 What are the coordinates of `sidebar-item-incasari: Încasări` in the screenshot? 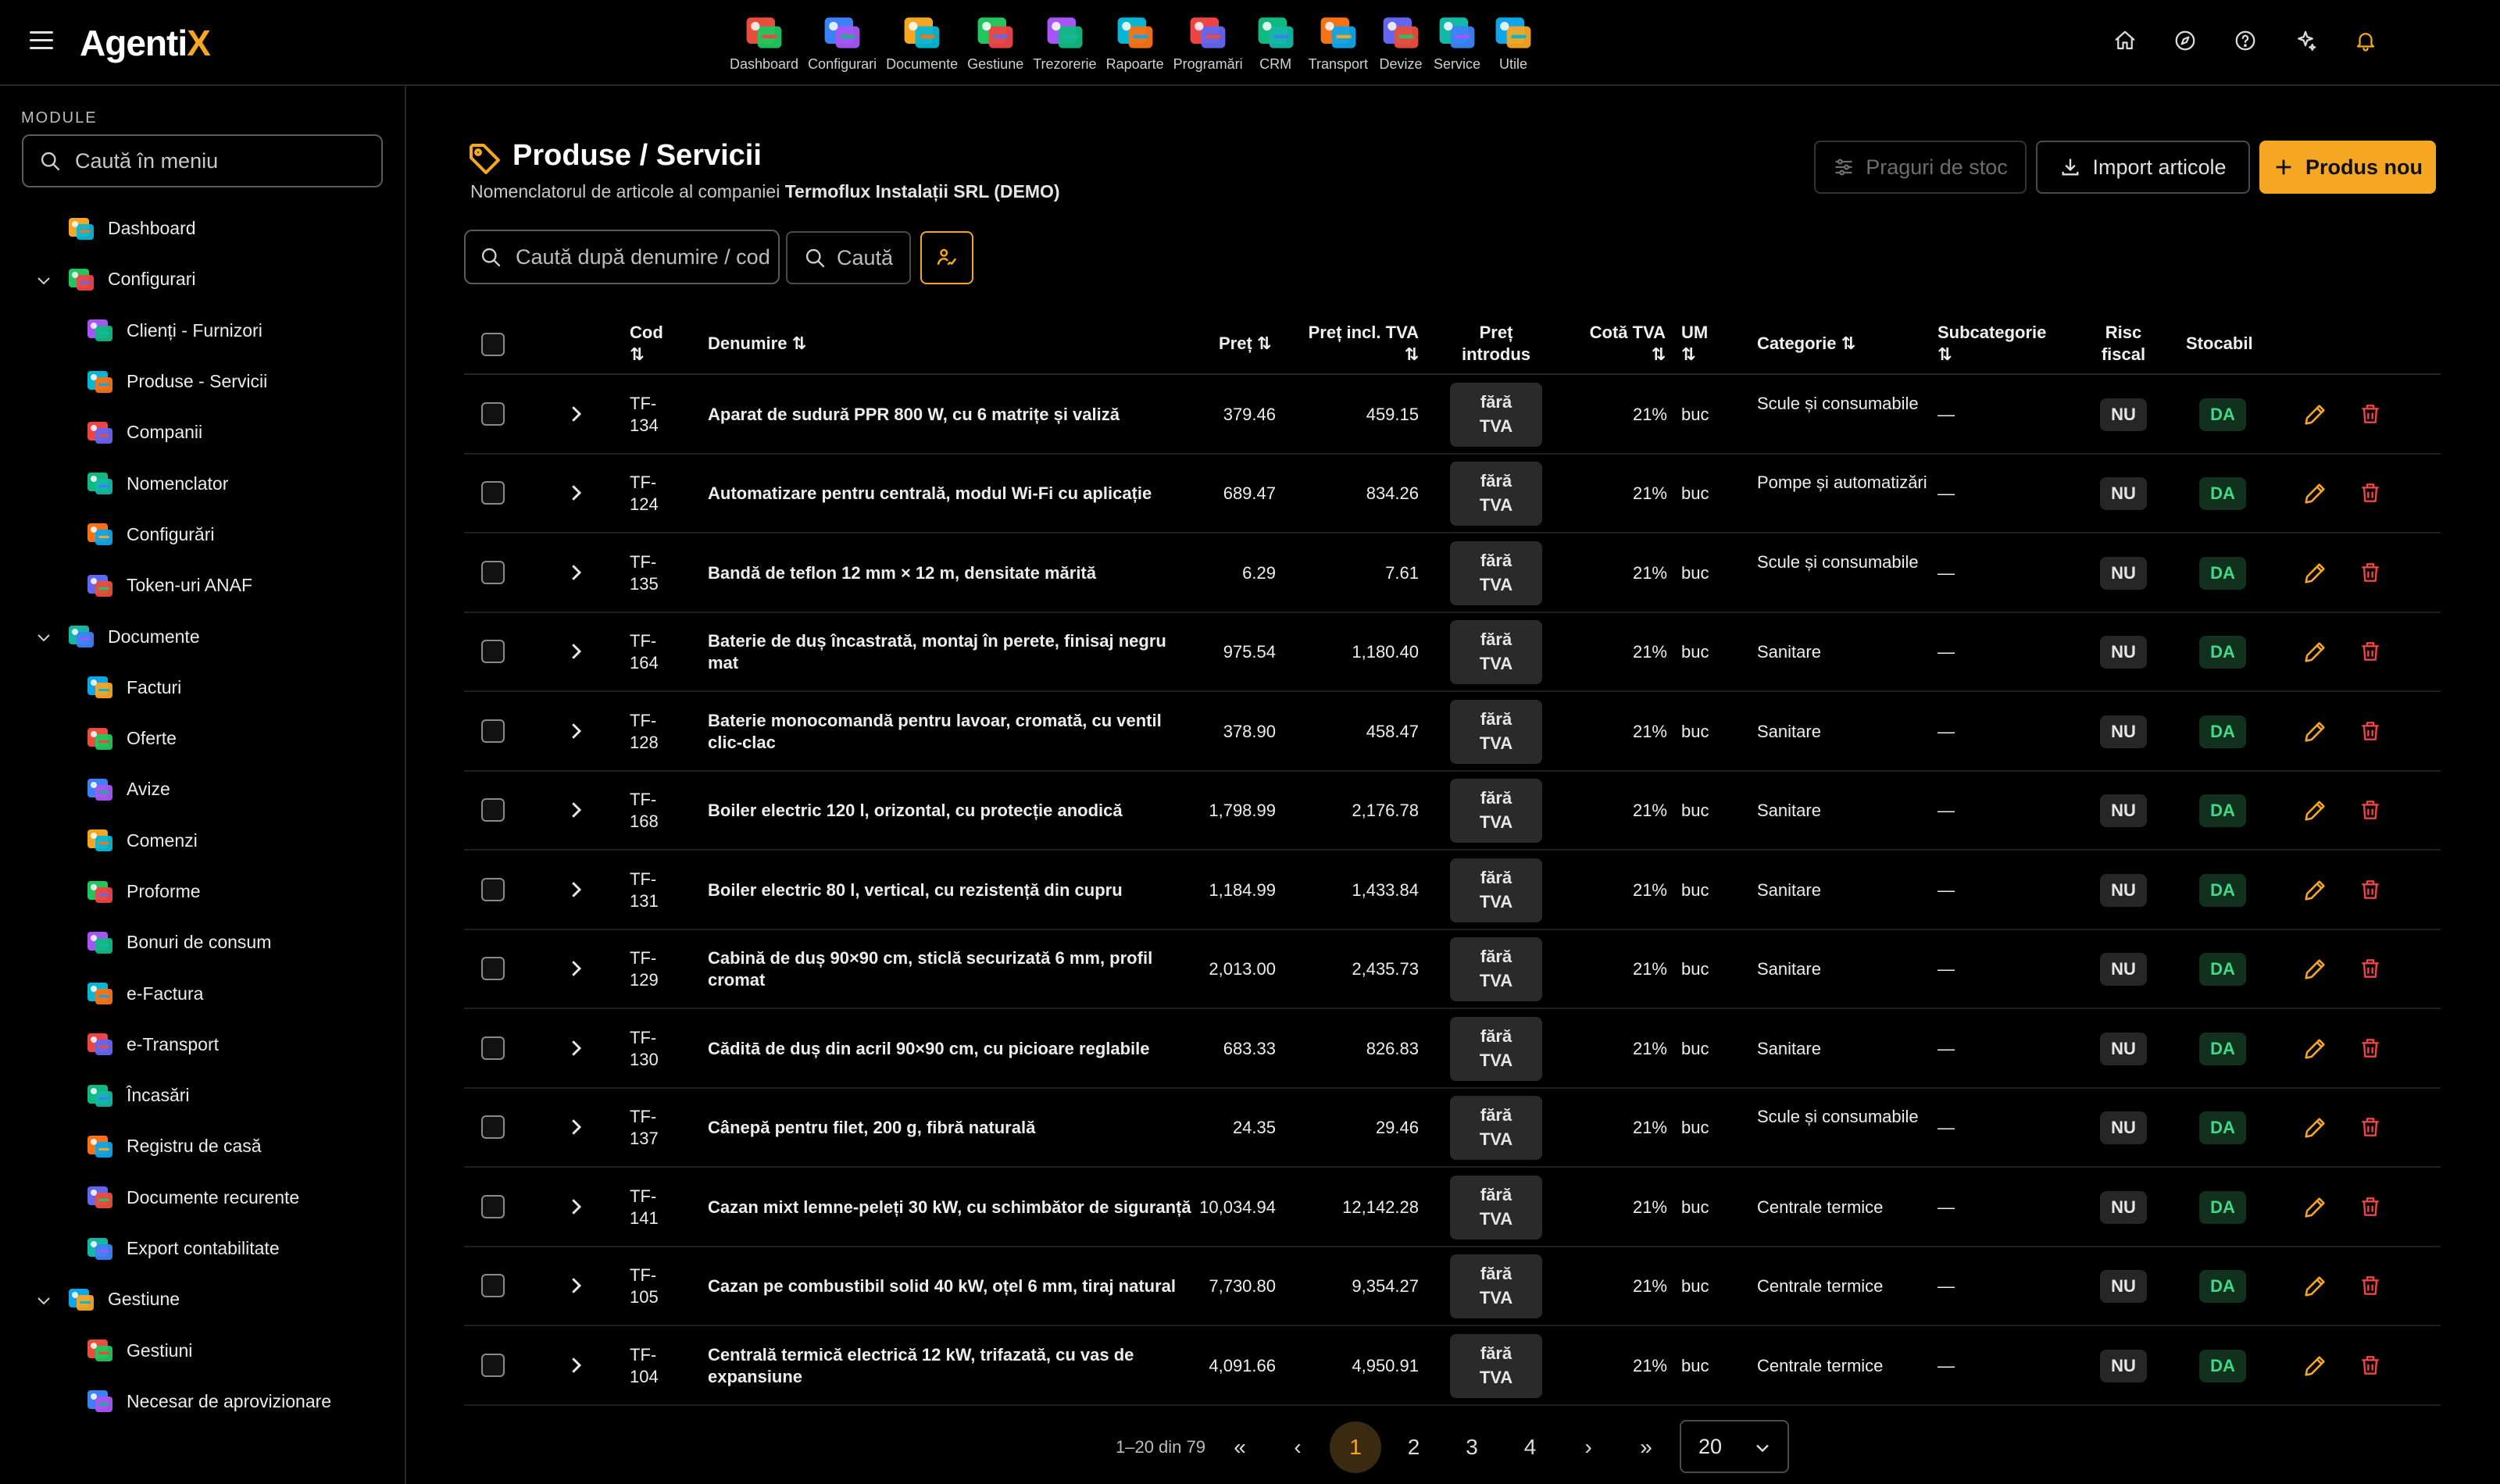 It's located at (203, 1095).